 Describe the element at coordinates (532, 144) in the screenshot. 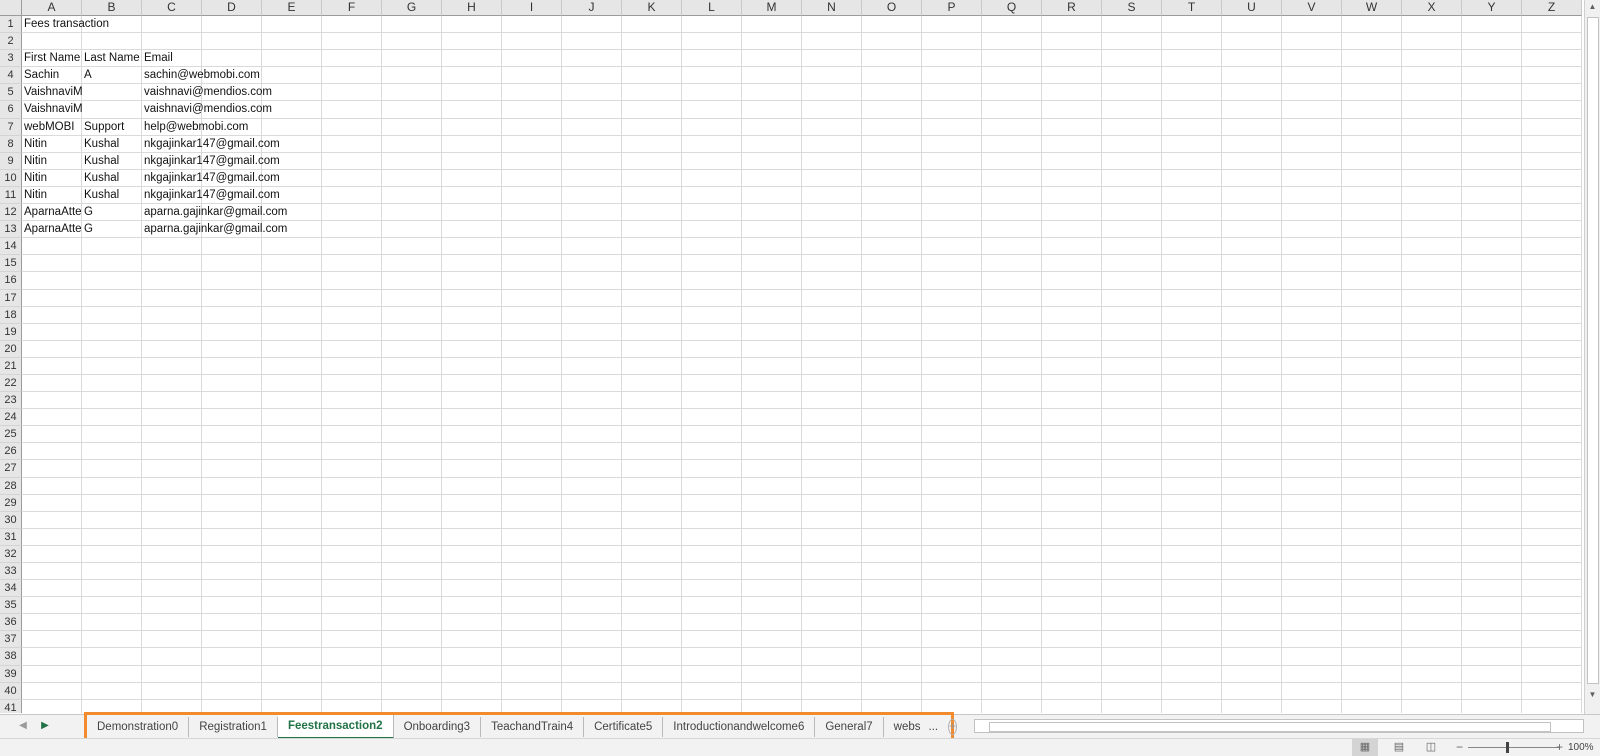

I see `cell-i8` at that location.